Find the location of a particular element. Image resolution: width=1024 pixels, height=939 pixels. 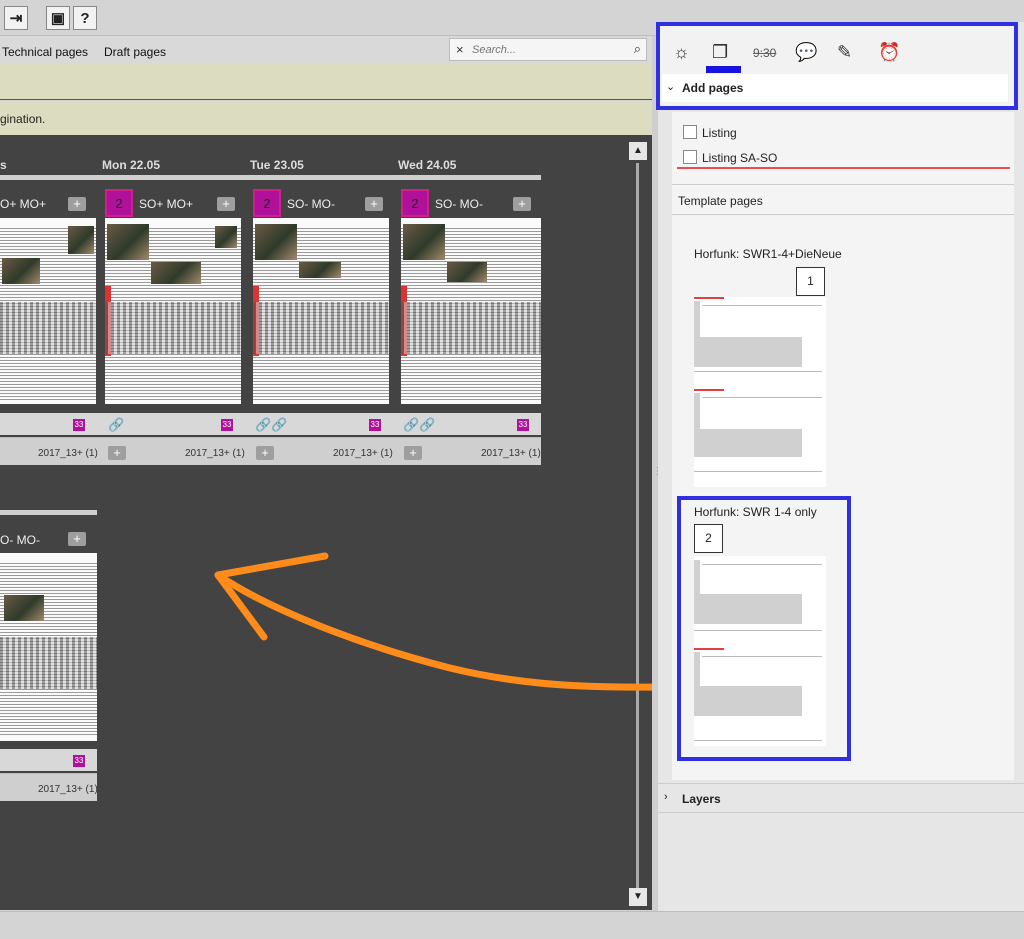

chevron-right-icon: › is located at coordinates (666, 797).